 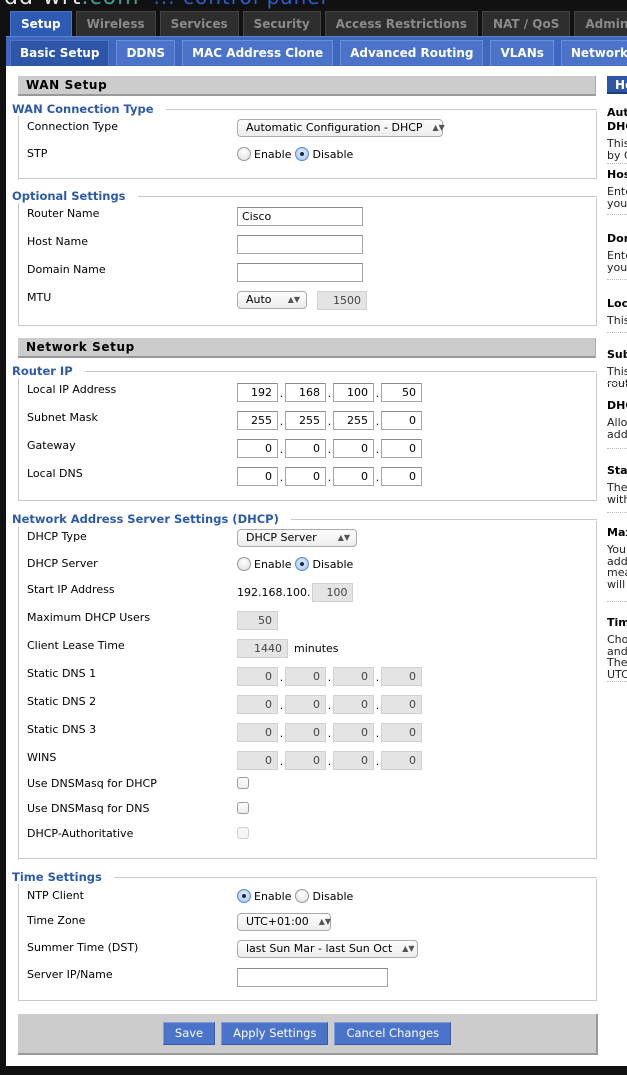 I want to click on tab-access-restrictions: Access Restrictions, so click(x=401, y=23).